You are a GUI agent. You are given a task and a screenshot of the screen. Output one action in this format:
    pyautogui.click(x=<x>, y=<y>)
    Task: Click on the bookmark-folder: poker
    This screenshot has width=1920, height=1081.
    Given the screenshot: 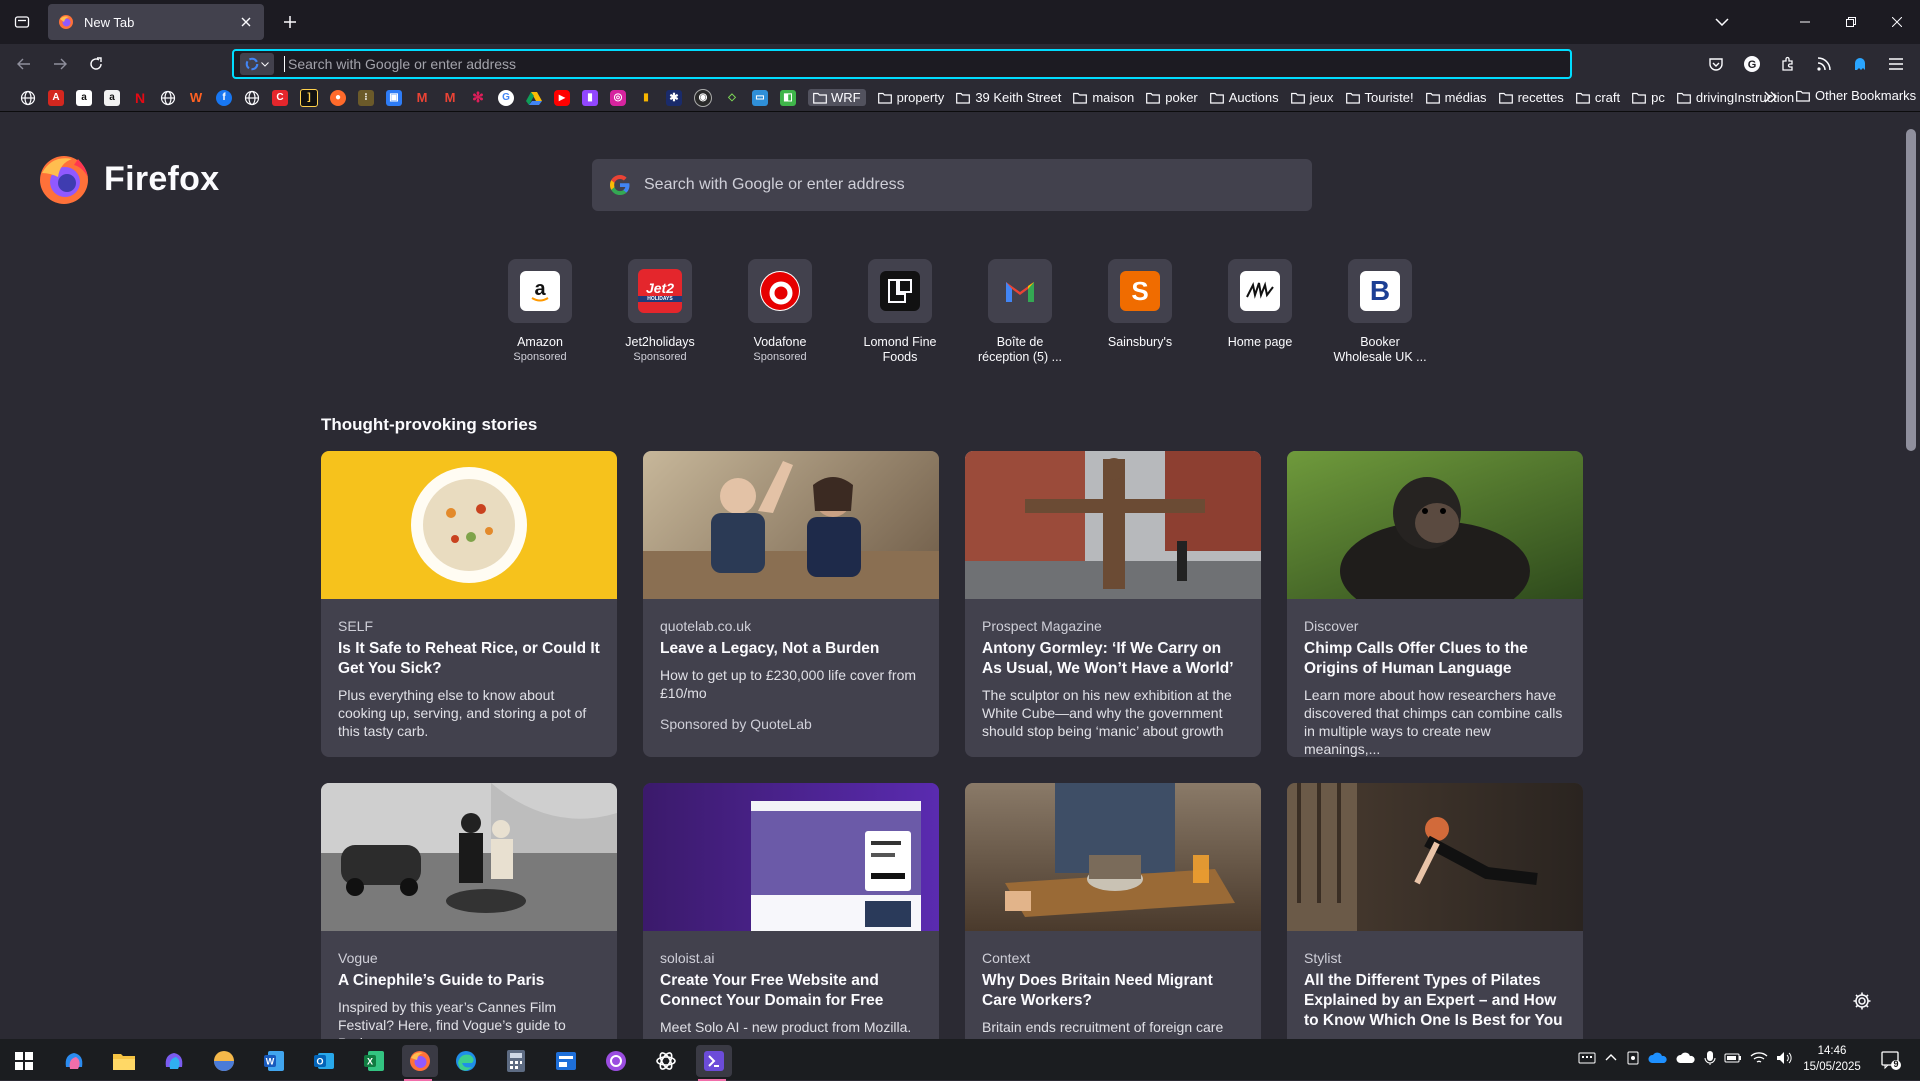 What is the action you would take?
    pyautogui.click(x=1172, y=97)
    